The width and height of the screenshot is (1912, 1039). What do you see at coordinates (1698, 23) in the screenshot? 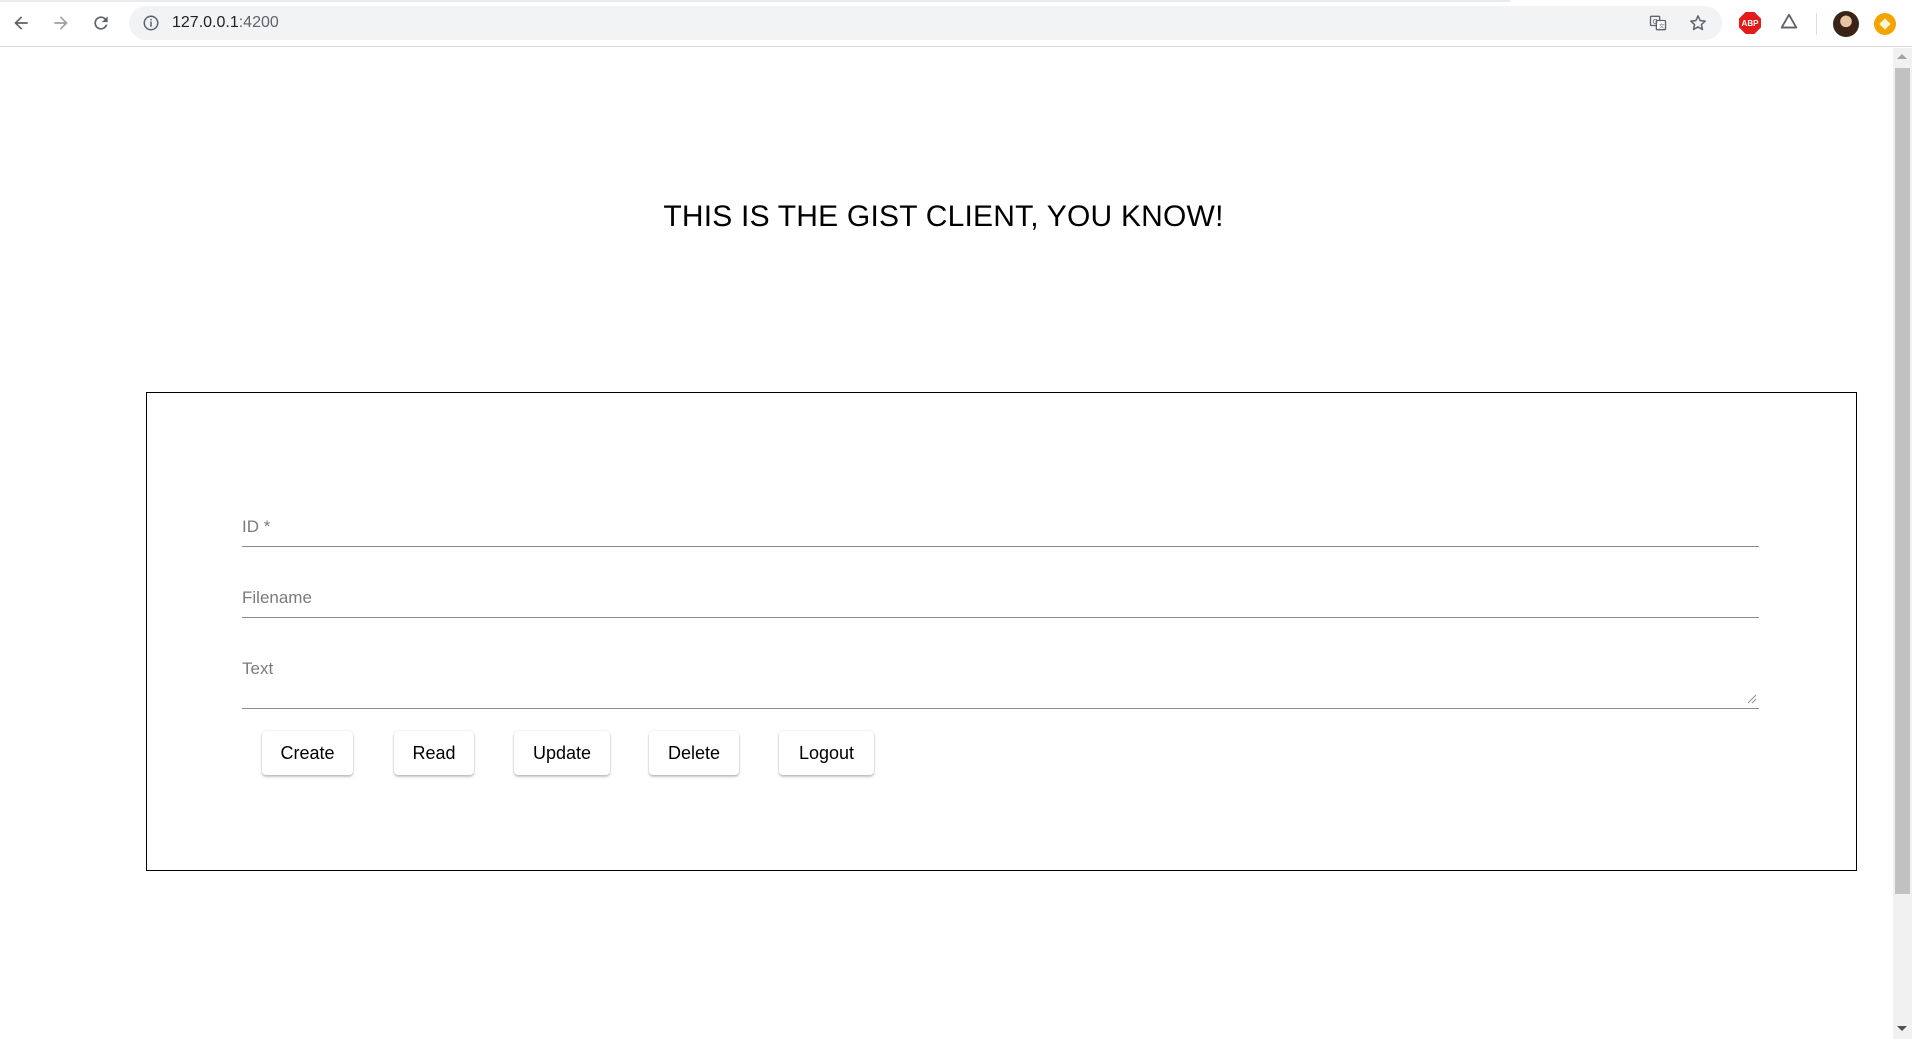
I see `bookmark-star-icon` at bounding box center [1698, 23].